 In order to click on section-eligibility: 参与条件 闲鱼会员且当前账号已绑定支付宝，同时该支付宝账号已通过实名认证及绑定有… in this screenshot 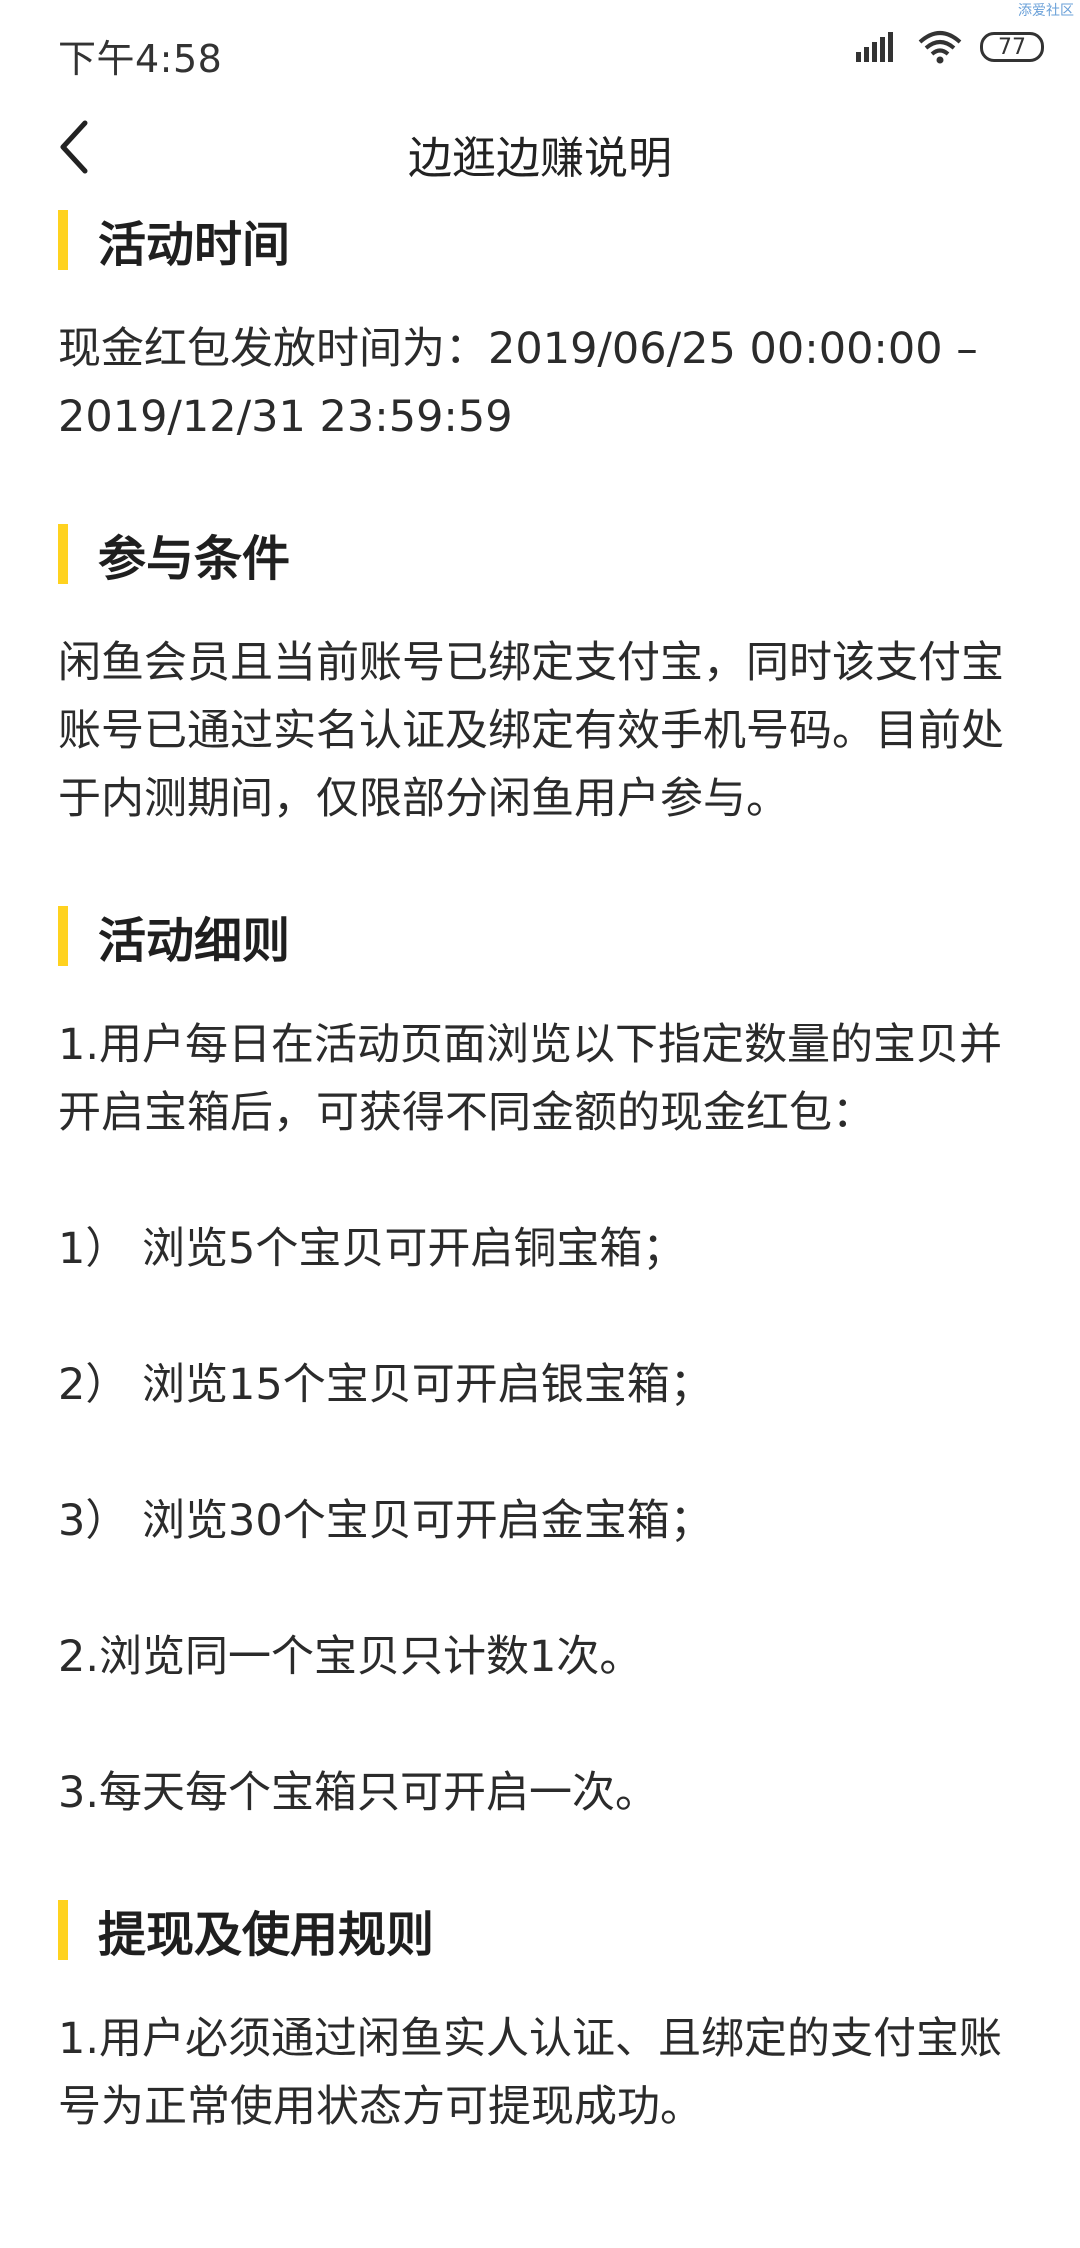, I will do `click(538, 676)`.